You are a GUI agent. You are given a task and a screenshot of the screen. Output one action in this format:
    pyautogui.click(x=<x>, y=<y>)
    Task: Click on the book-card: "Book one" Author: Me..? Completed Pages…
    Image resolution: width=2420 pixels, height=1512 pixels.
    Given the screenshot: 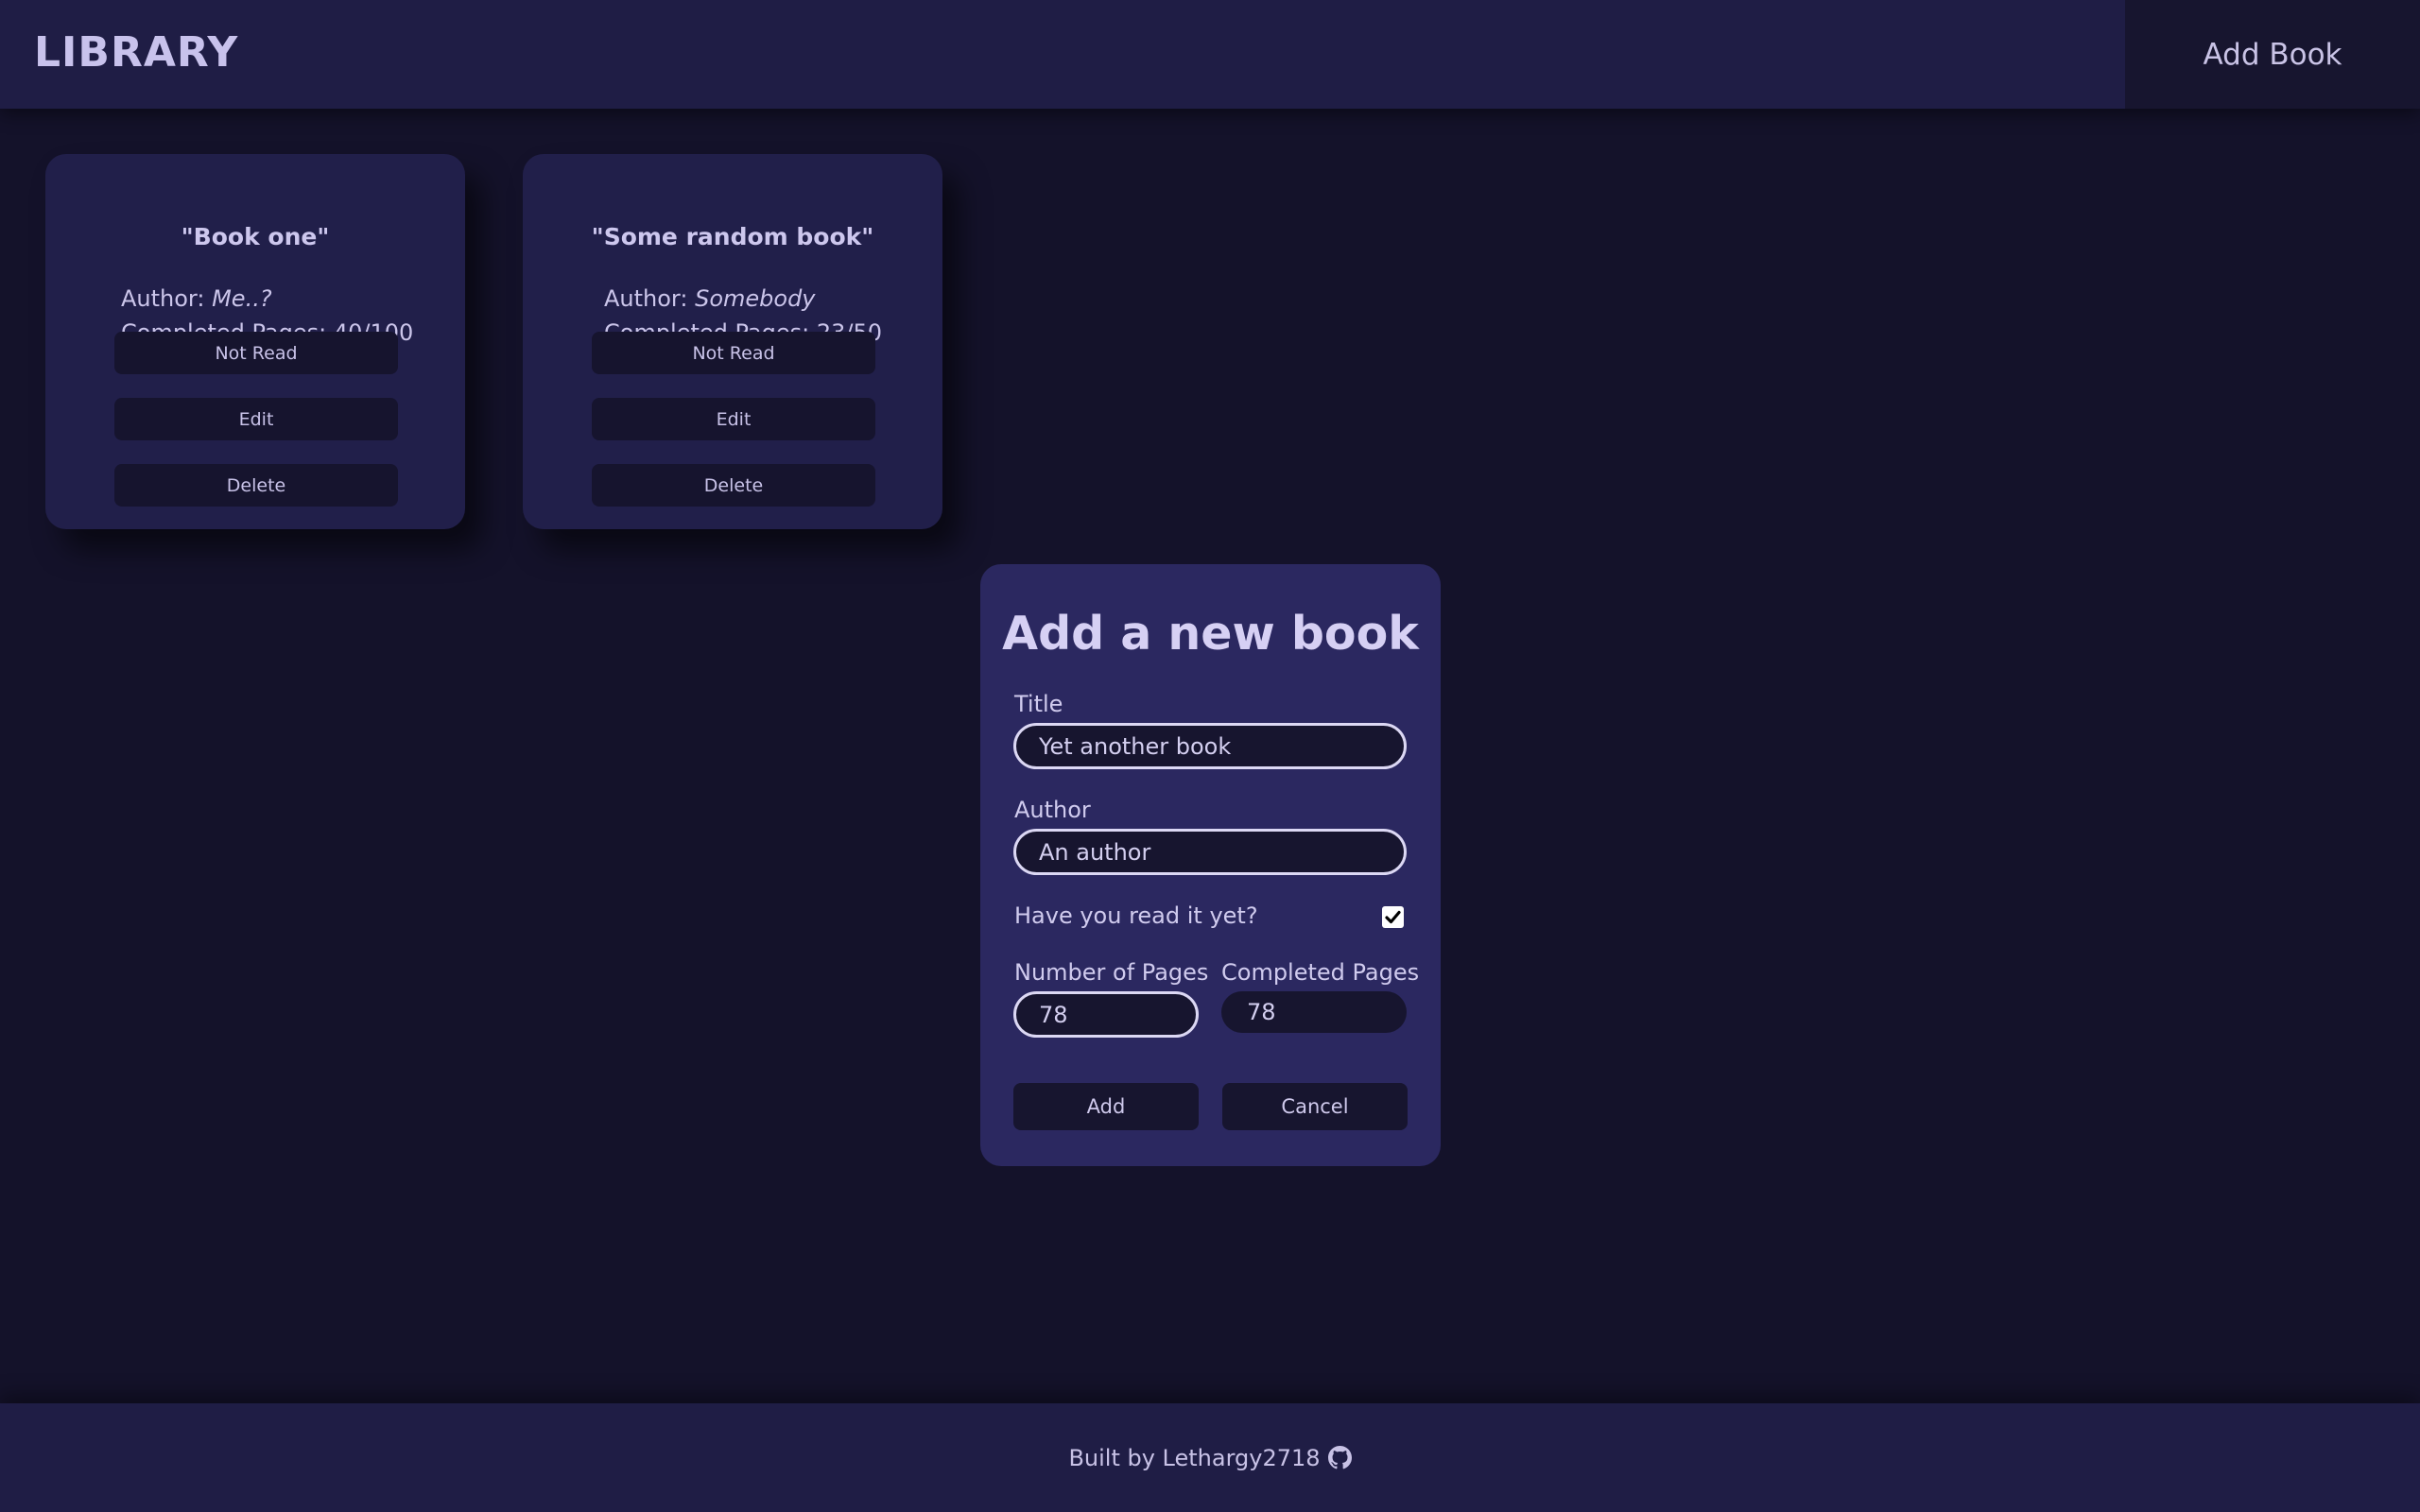 What is the action you would take?
    pyautogui.click(x=255, y=341)
    